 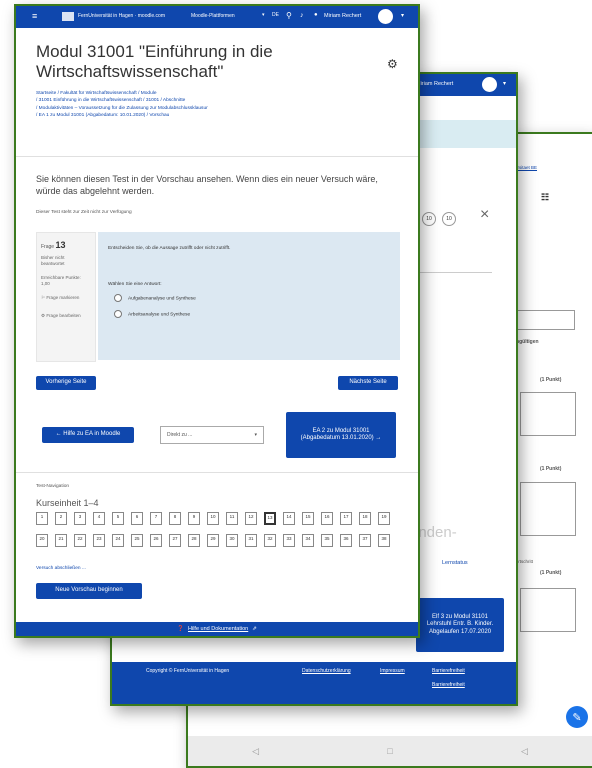 I want to click on question-nav-button: 37, so click(x=365, y=540).